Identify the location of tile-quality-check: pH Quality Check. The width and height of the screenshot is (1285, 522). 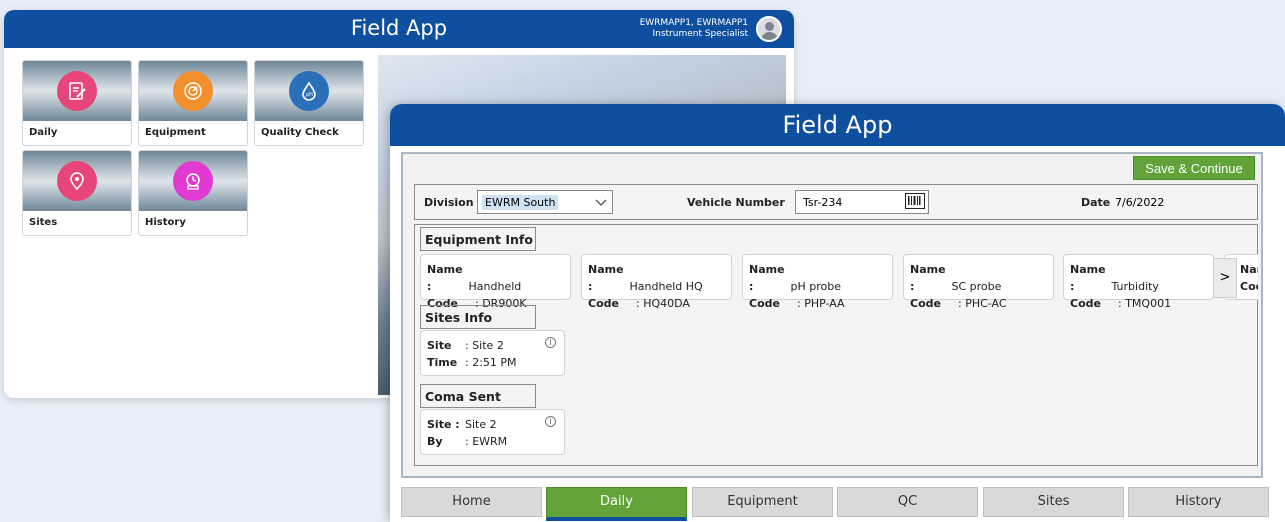
(309, 103).